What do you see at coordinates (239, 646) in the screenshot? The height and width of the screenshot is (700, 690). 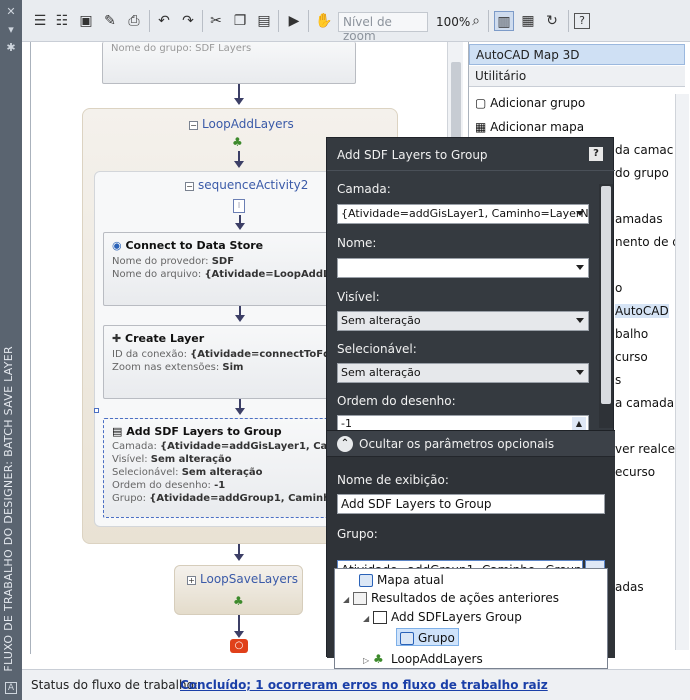 I see `stop-icon: ○` at bounding box center [239, 646].